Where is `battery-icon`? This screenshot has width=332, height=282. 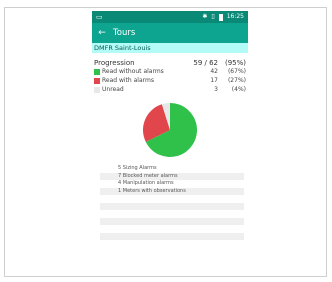 battery-icon is located at coordinates (220, 17).